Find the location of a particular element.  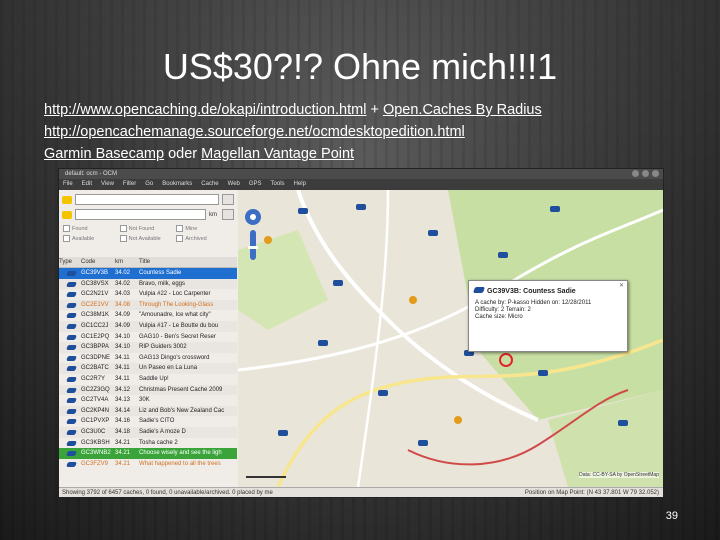

cell-code: GC38VSX is located at coordinates (95, 283).